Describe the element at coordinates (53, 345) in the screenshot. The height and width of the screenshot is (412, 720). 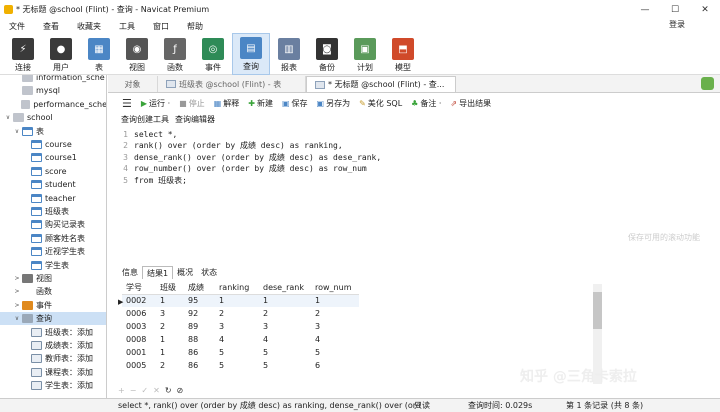
I see `tree-item: 成绩表：添加` at that location.